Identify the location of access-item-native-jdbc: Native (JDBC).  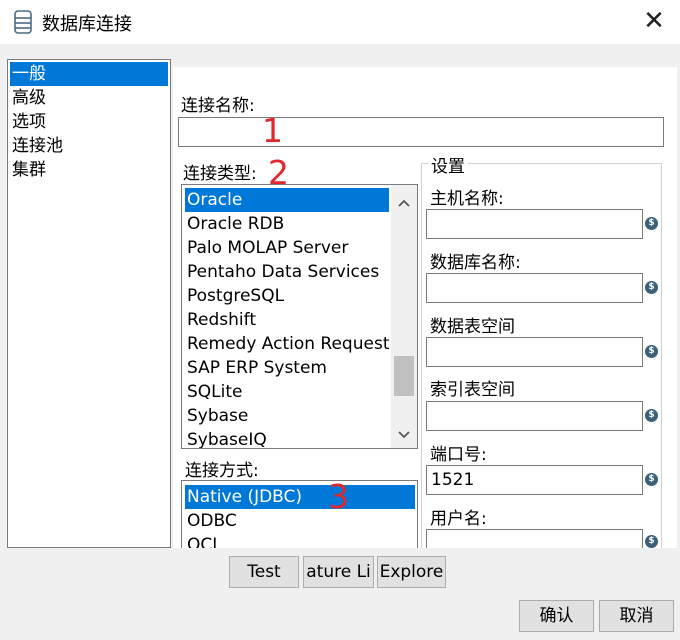
(300, 497).